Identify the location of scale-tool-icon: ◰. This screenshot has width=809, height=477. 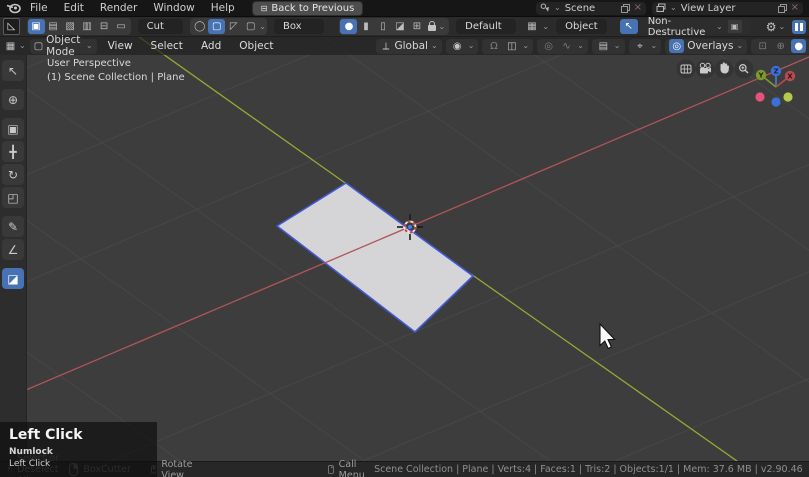
(13, 197).